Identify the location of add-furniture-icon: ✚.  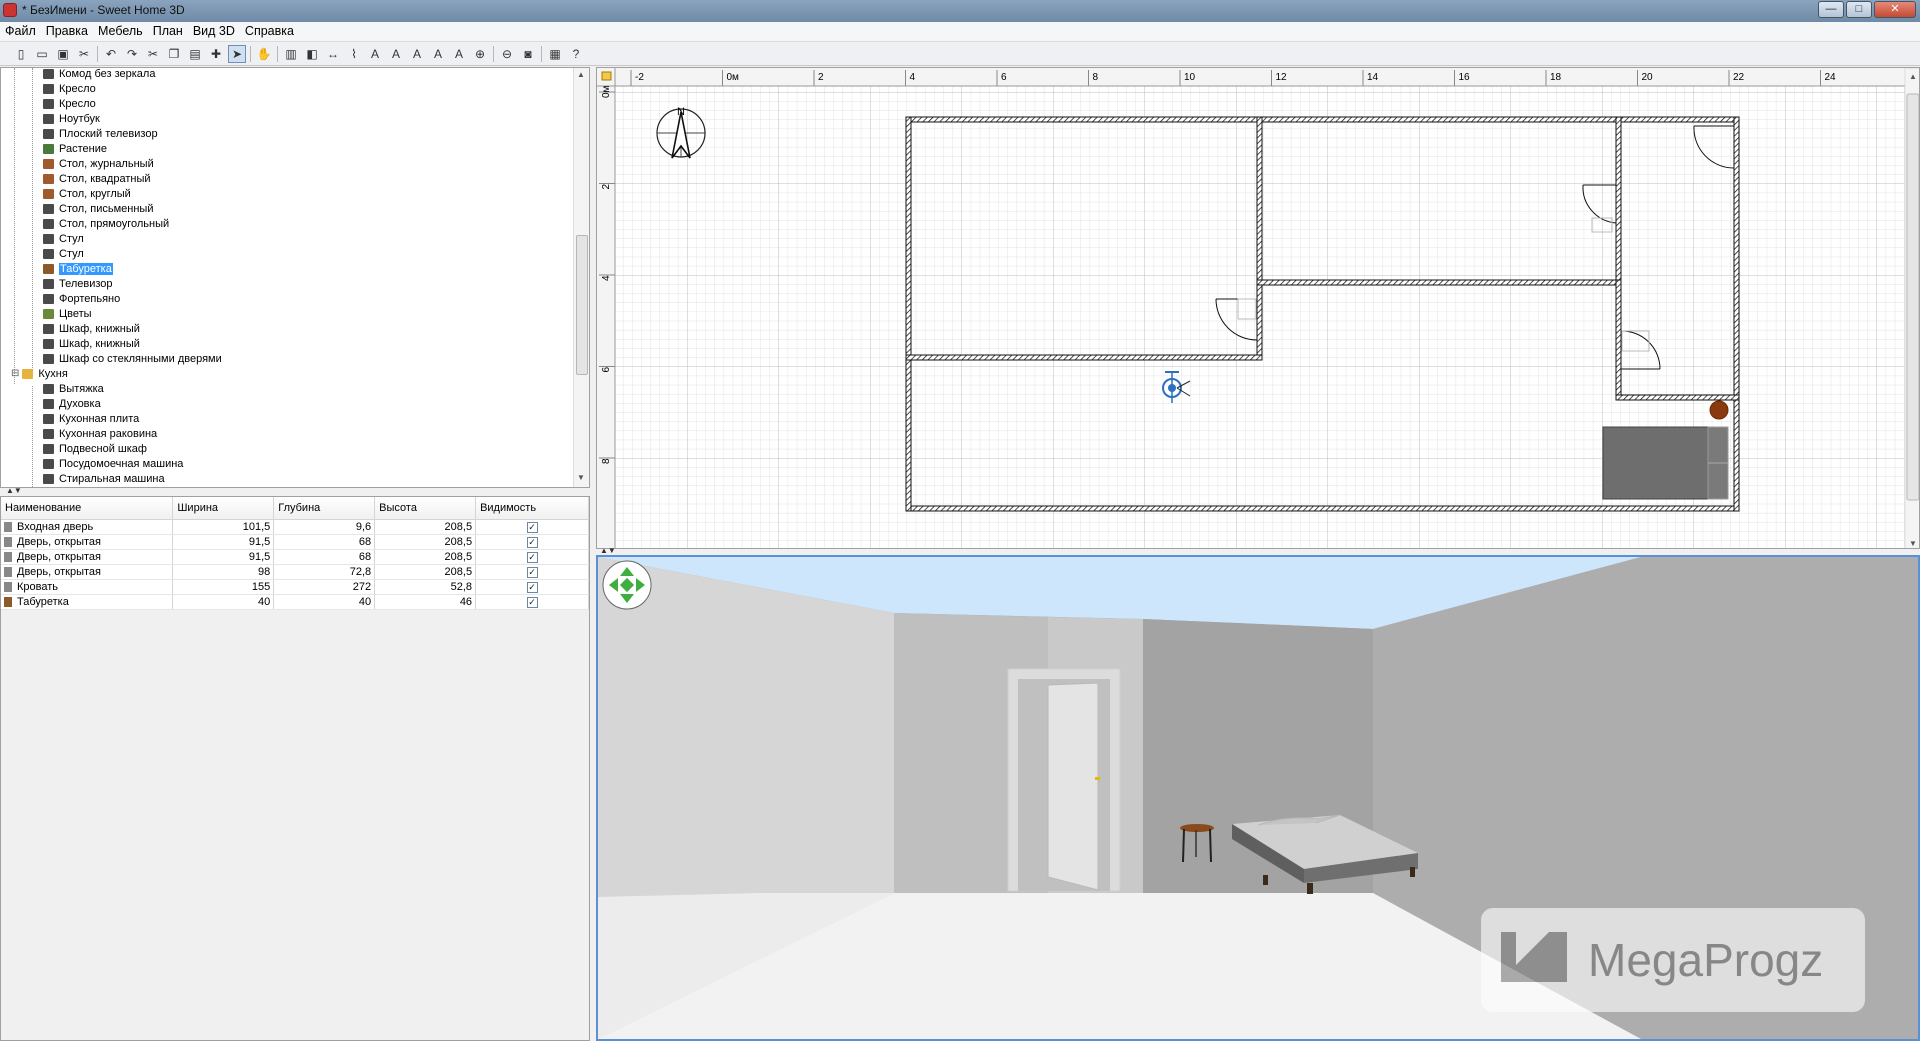
(216, 54).